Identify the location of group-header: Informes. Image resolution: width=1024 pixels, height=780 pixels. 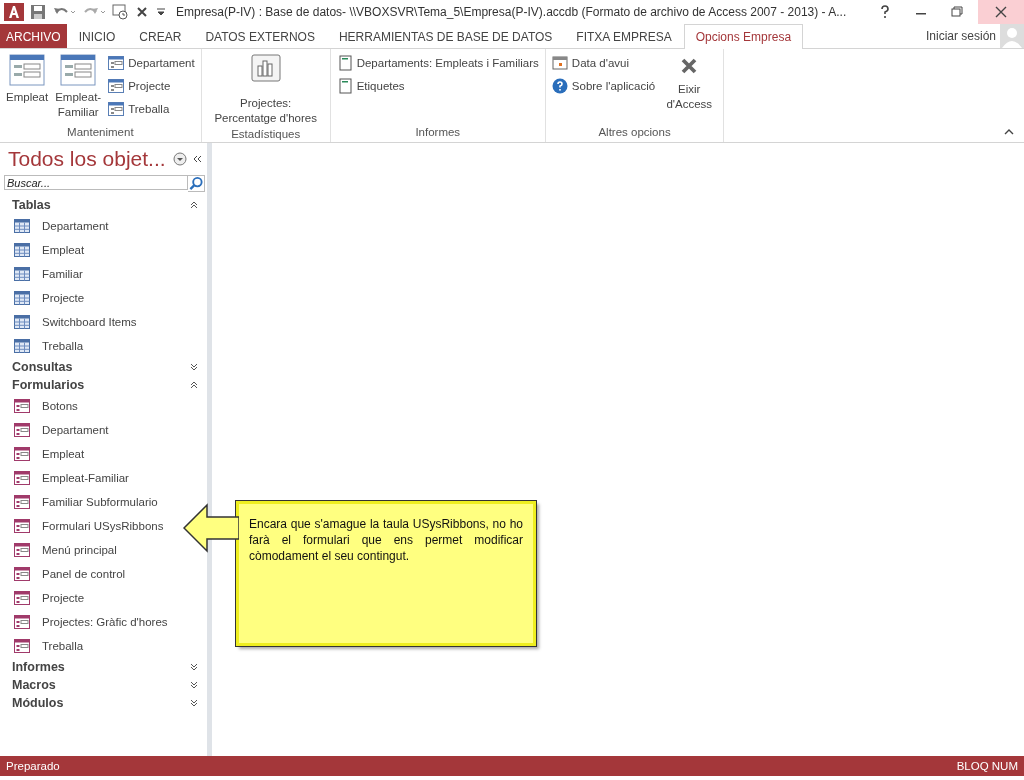
(100, 667).